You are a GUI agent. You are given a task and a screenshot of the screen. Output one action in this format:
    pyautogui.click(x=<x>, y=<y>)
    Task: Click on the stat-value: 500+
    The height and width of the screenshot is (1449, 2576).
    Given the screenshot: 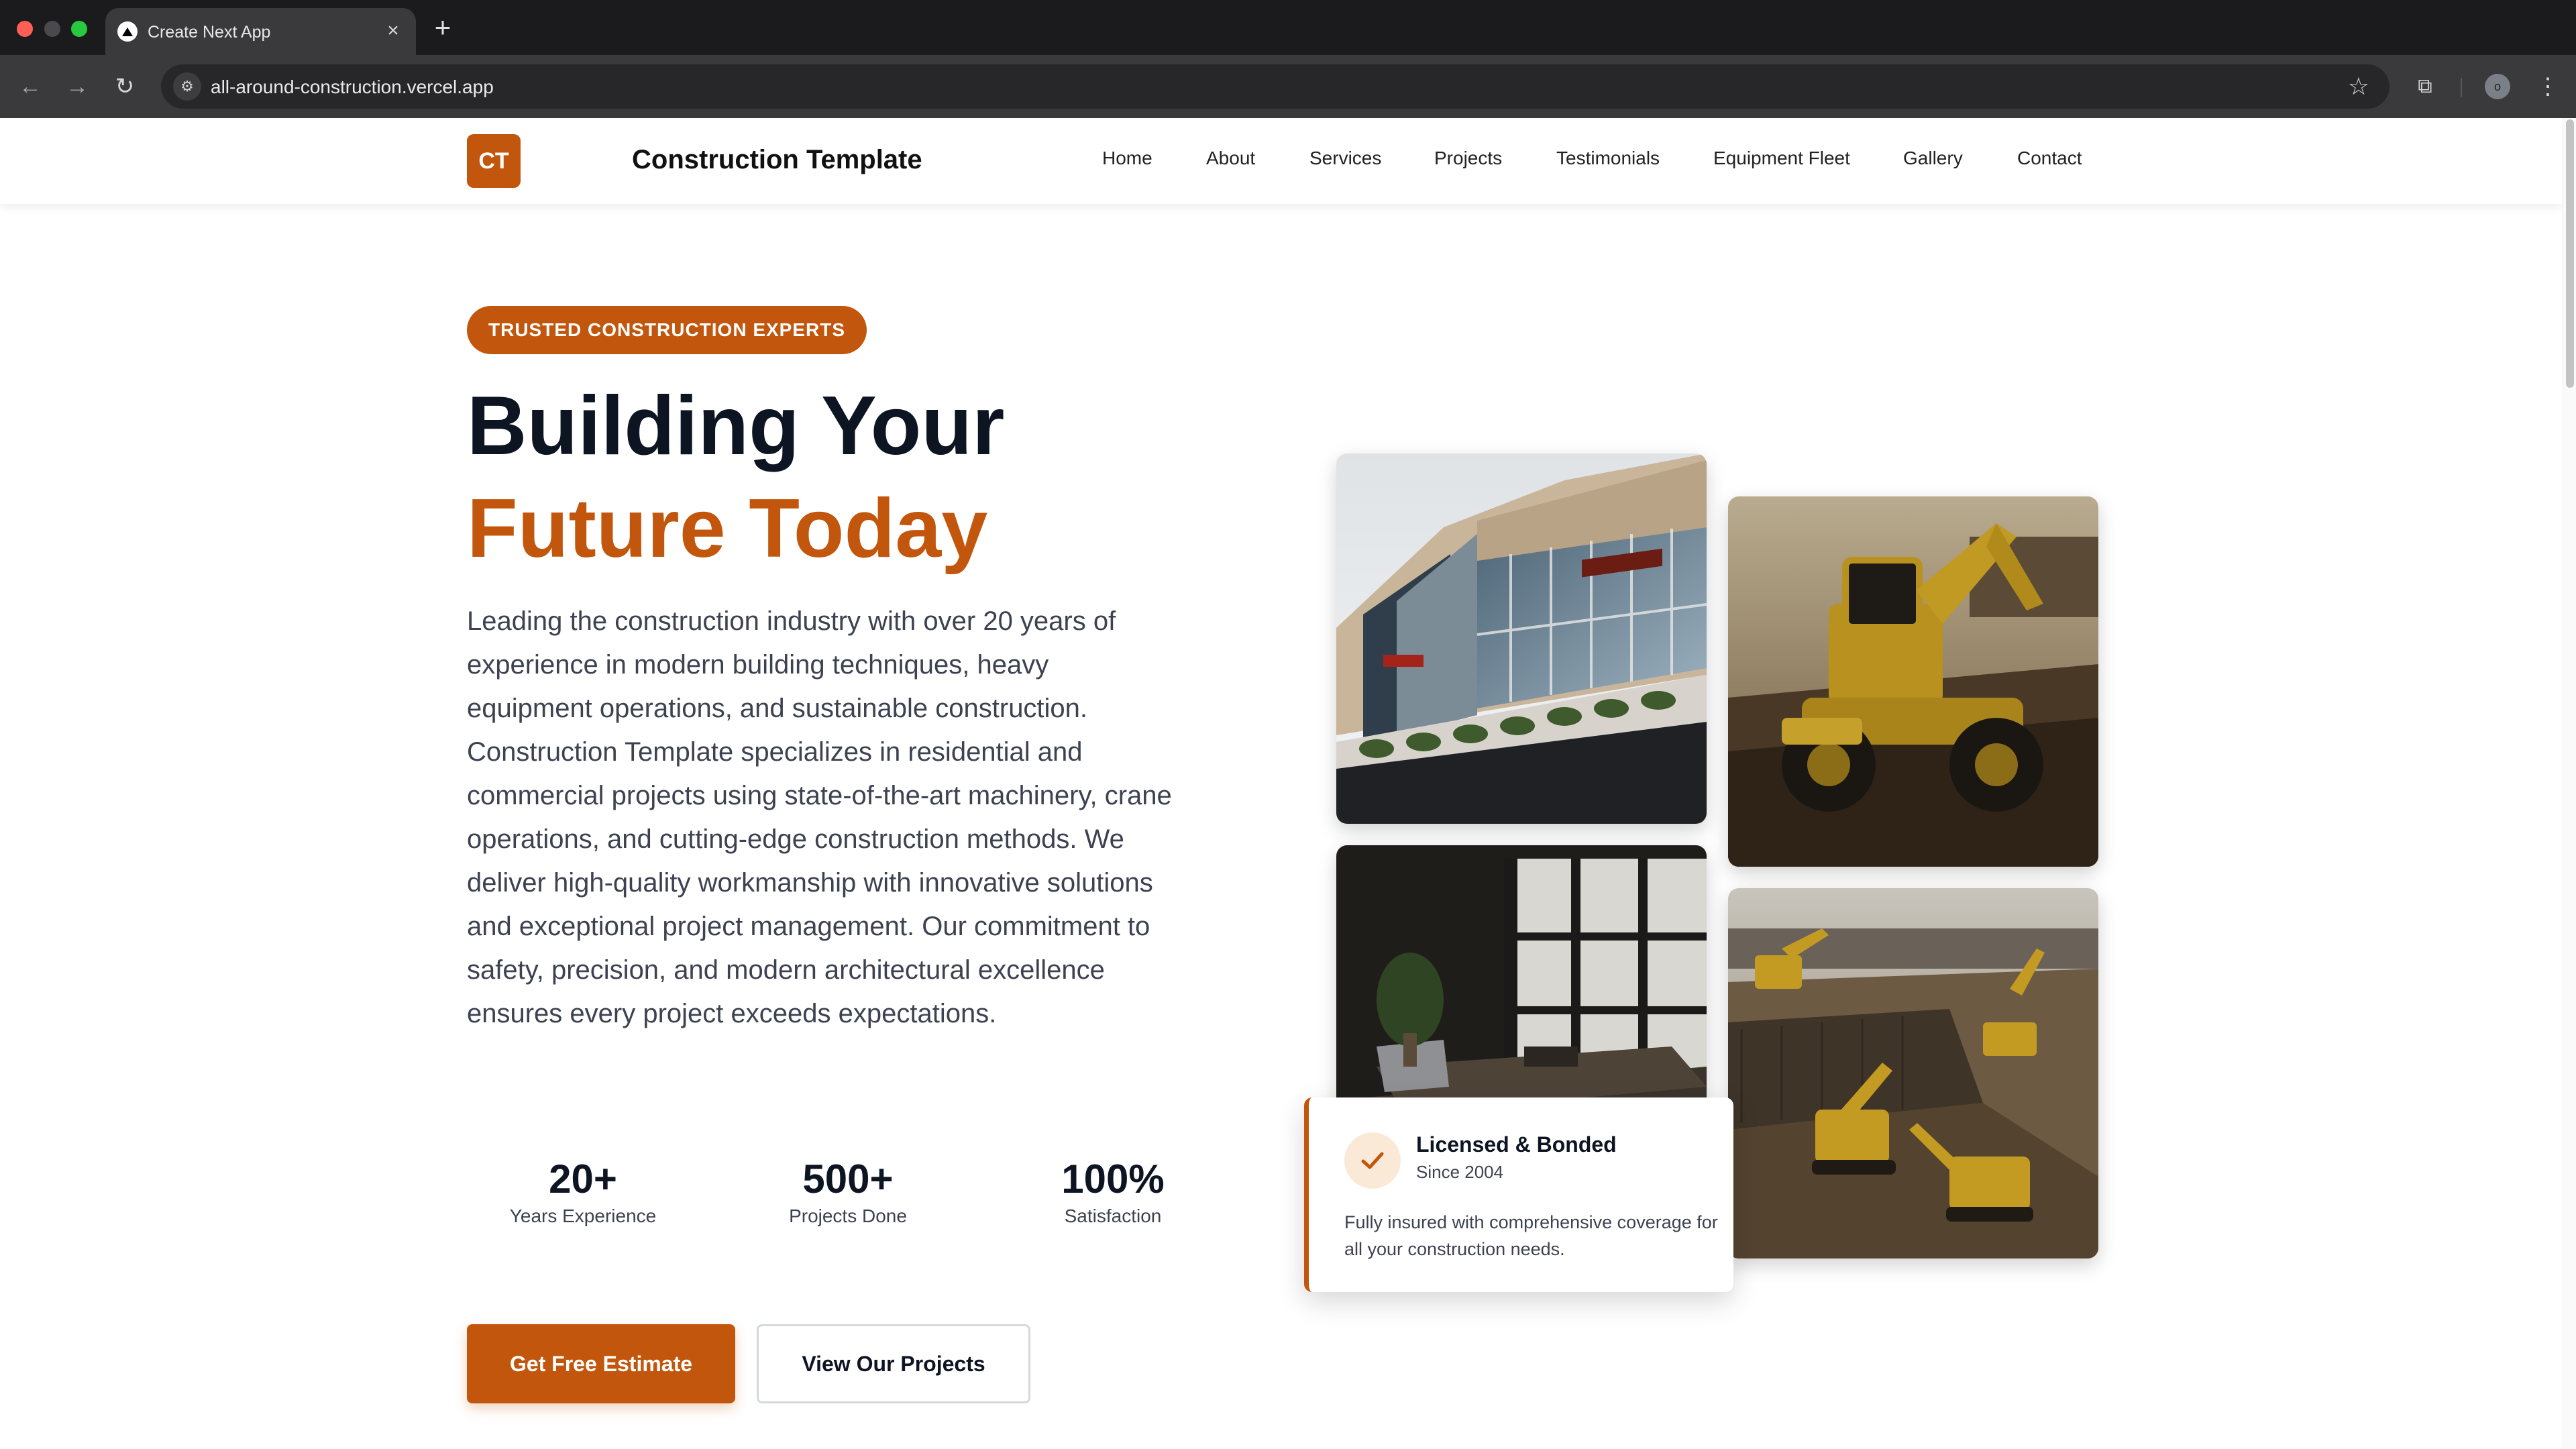 What is the action you would take?
    pyautogui.click(x=848, y=1179)
    